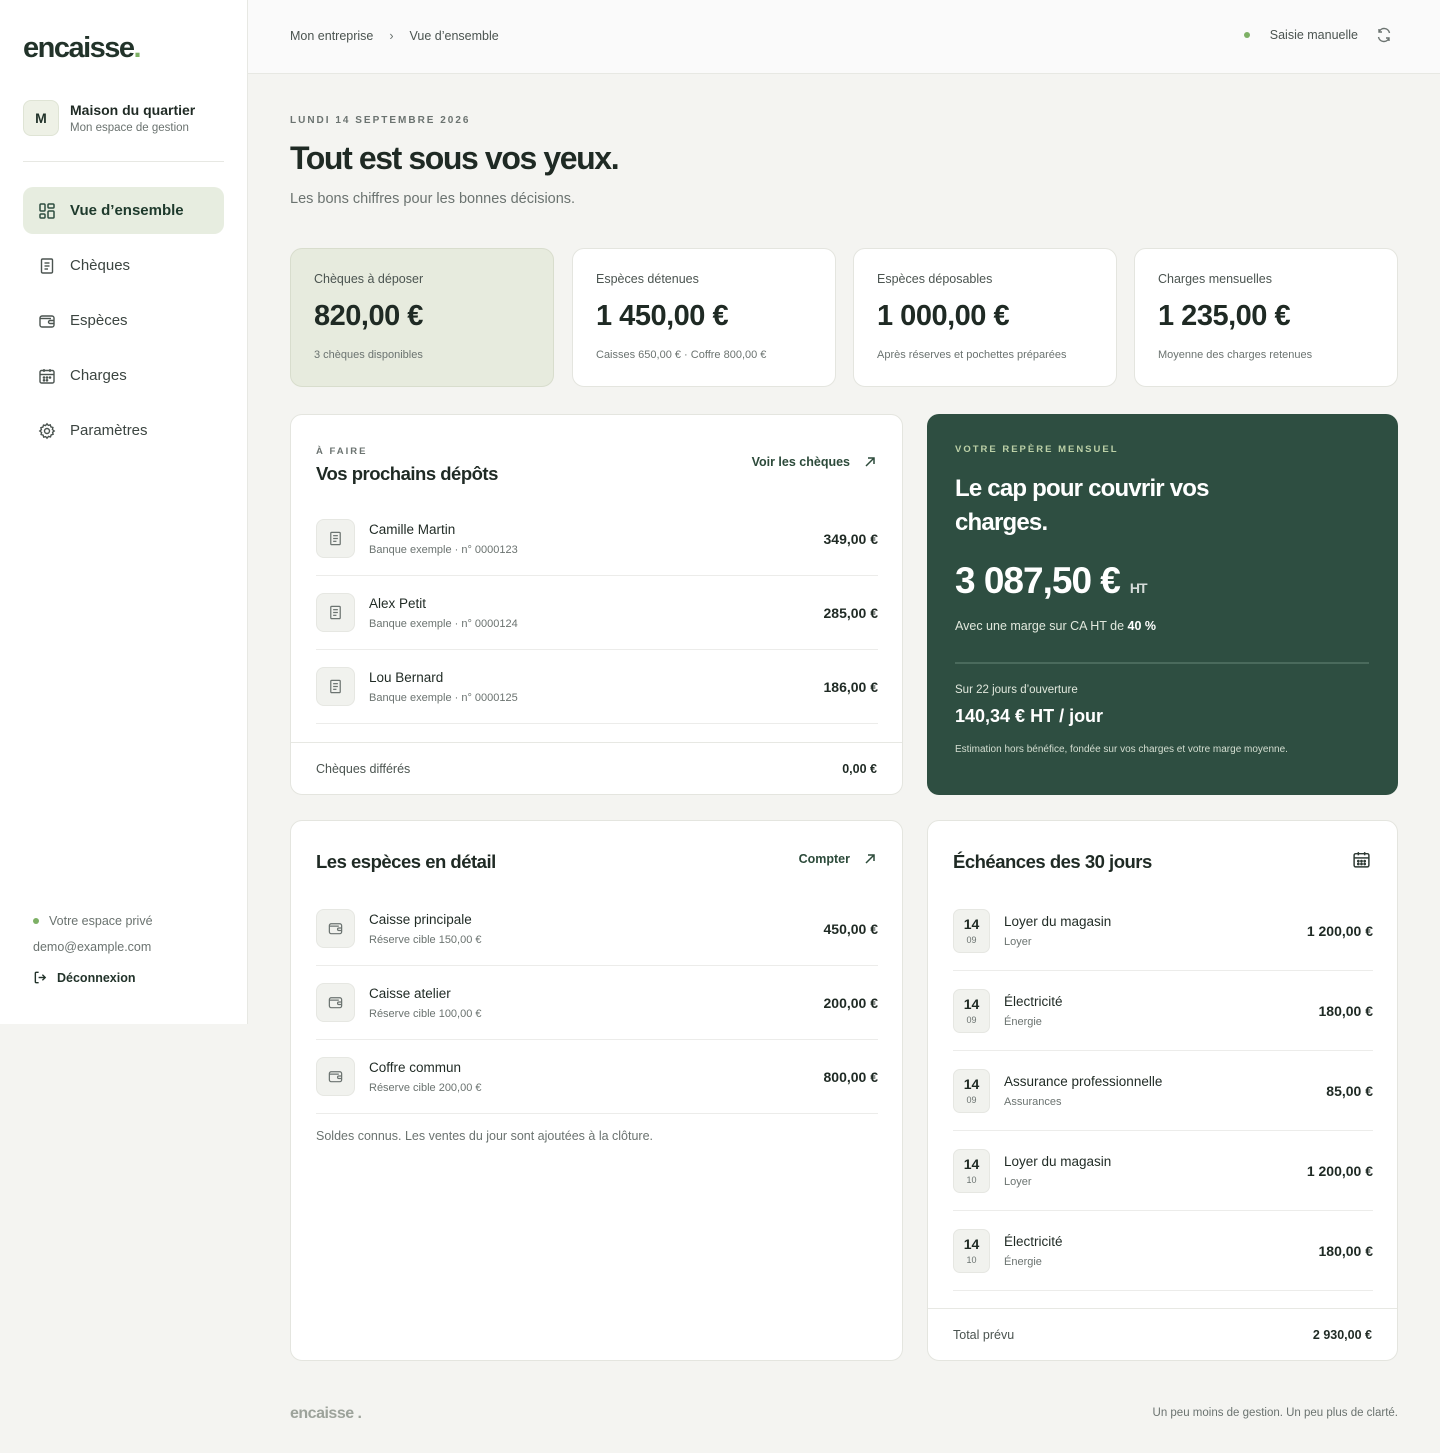  What do you see at coordinates (425, 939) in the screenshot?
I see `item-meta: Réserve cible 150,00 €` at bounding box center [425, 939].